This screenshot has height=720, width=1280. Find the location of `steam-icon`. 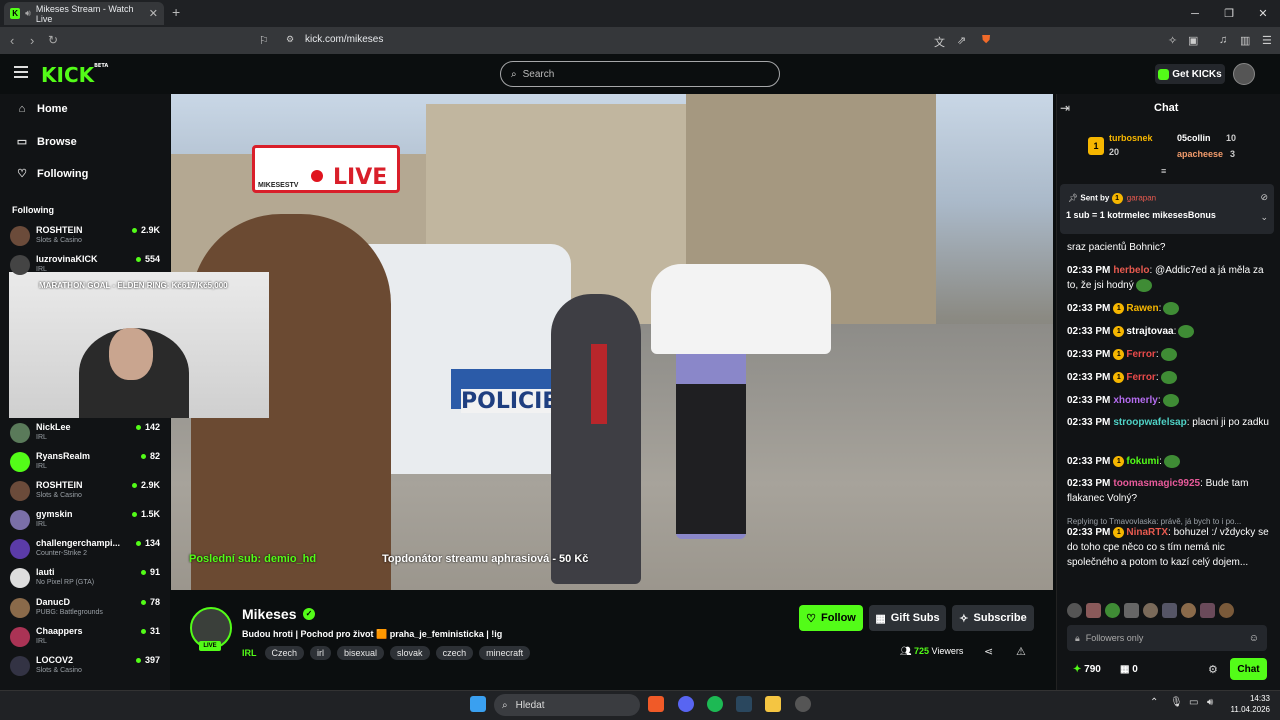

steam-icon is located at coordinates (744, 704).